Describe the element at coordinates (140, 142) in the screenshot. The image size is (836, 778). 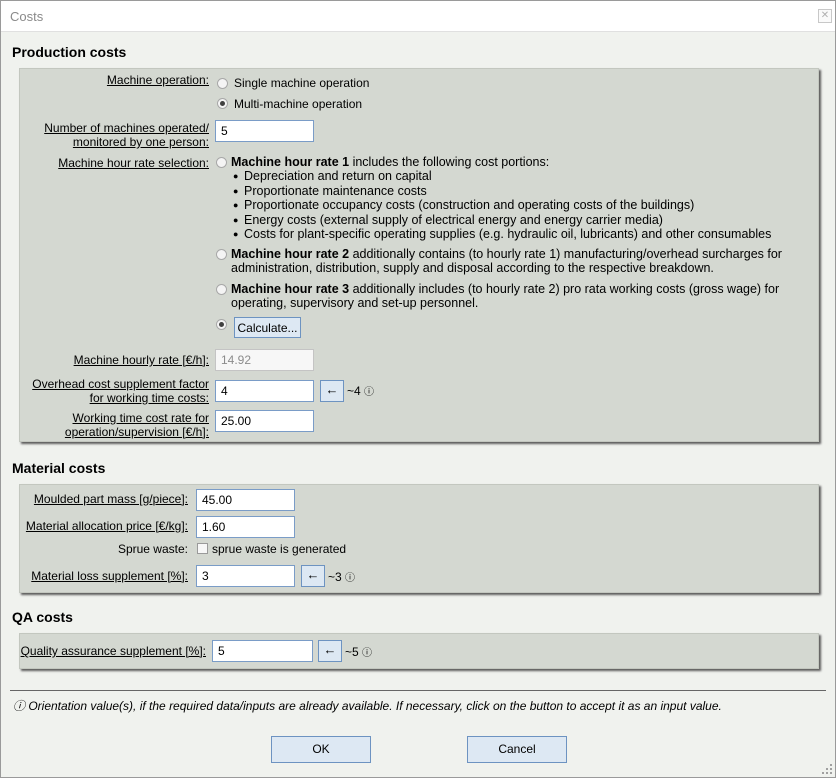
I see `machines-per-person-label-line2: monitored by one person:` at that location.